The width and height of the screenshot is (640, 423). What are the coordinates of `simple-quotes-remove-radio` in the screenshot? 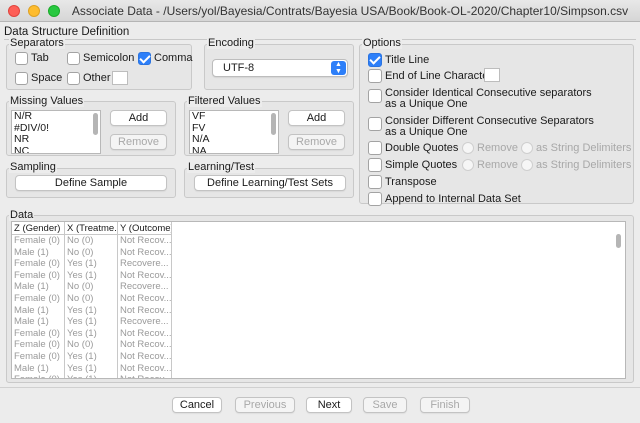 It's located at (468, 165).